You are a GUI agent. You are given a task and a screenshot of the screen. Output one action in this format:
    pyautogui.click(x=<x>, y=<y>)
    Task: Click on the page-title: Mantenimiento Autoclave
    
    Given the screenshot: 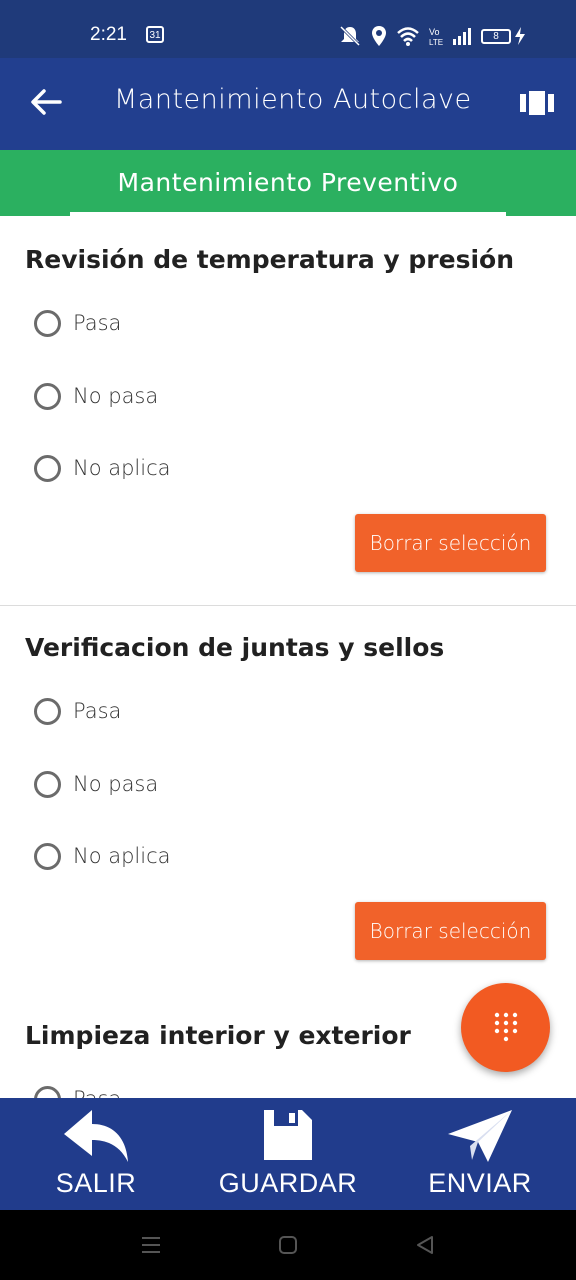 What is the action you would take?
    pyautogui.click(x=293, y=99)
    